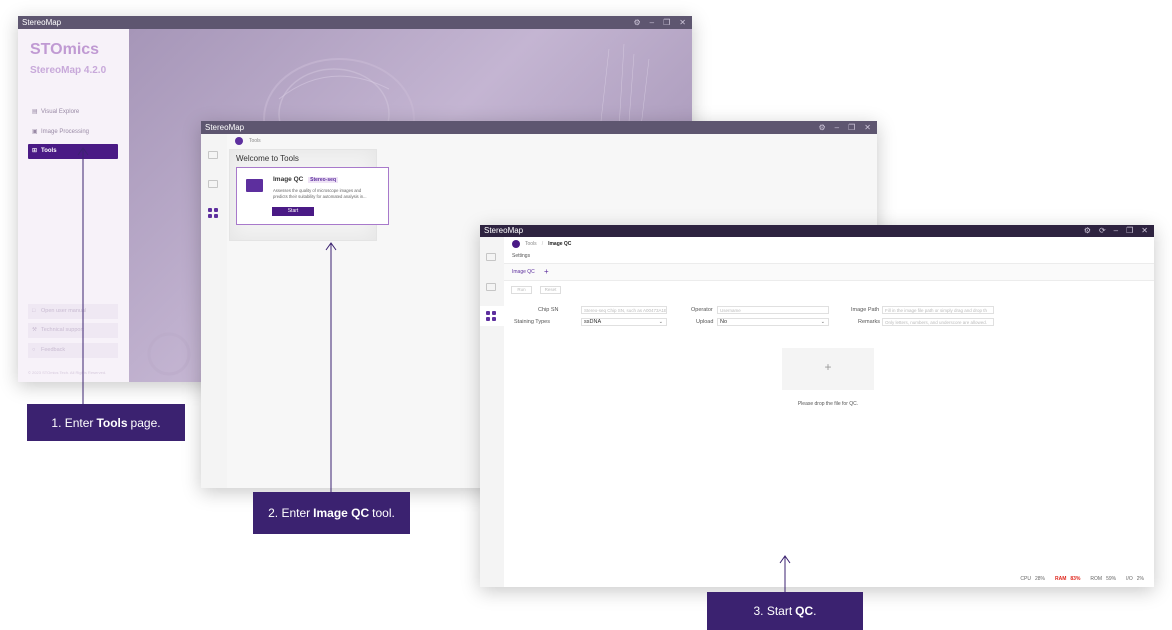  I want to click on callout-text: page., so click(145, 422).